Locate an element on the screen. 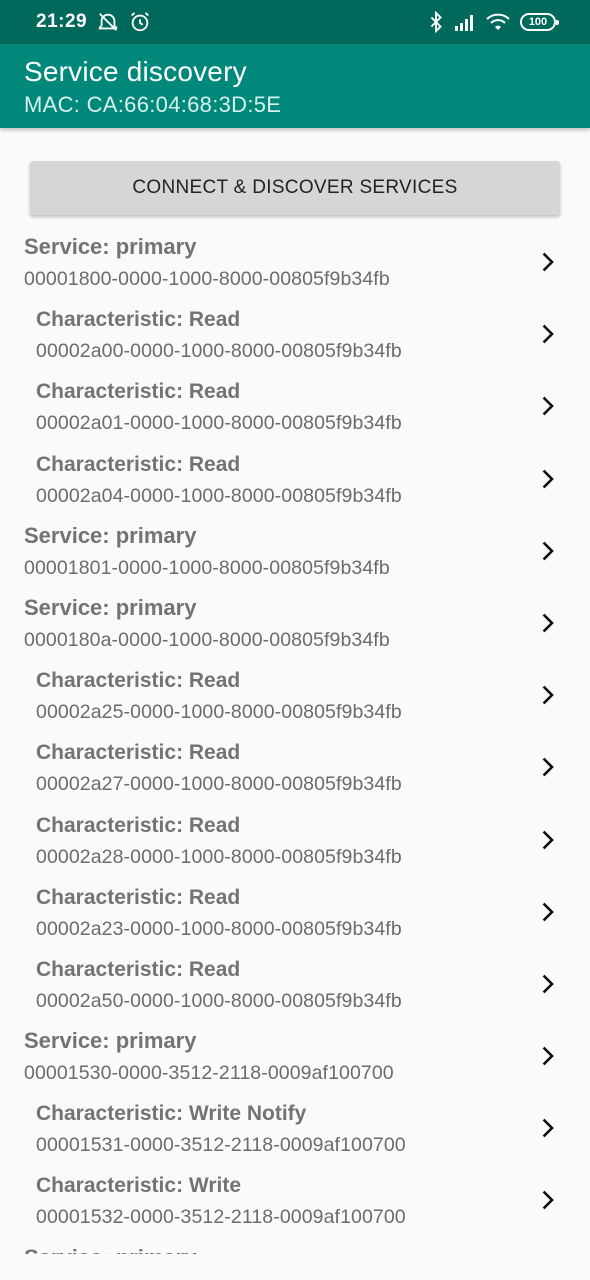 This screenshot has height=1280, width=590. characteristic-uuid: 00002a01-0000-1000-8000-00805f9b34fb is located at coordinates (219, 423).